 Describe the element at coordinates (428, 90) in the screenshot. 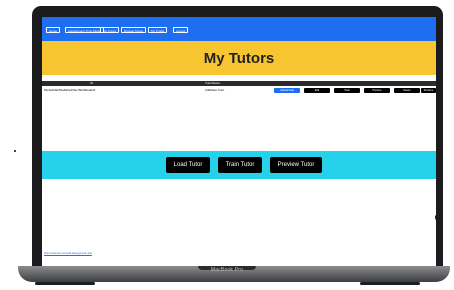

I see `rename-button: Rename` at that location.